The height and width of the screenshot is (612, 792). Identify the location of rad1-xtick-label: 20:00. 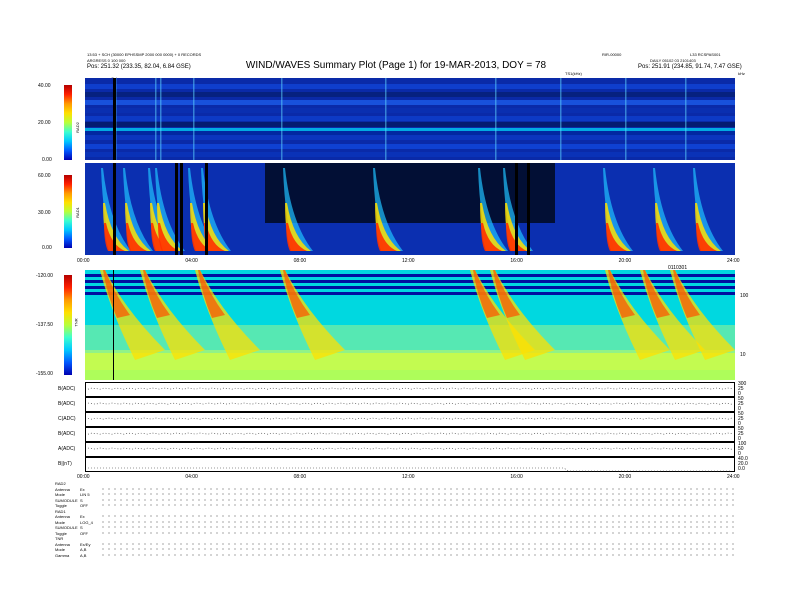
(625, 261).